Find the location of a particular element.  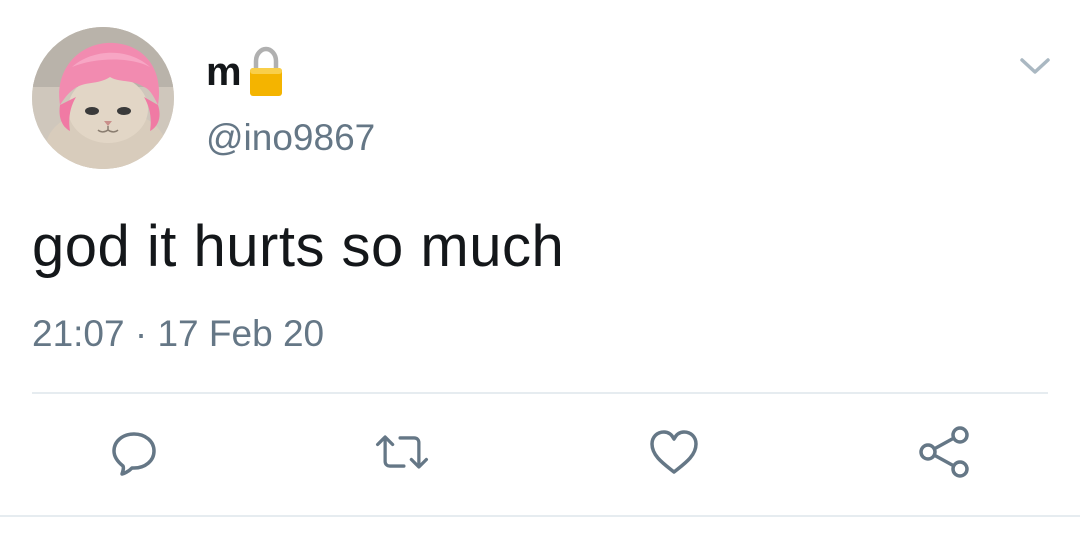

tweet-meta: 21:07 · 17 Feb 20 is located at coordinates (178, 334).